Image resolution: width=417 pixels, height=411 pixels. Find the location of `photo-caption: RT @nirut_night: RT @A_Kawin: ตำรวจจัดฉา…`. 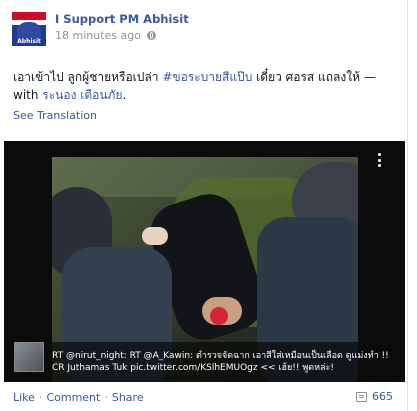

photo-caption: RT @nirut_night: RT @A_Kawin: ตำรวจจัดฉา… is located at coordinates (222, 362).